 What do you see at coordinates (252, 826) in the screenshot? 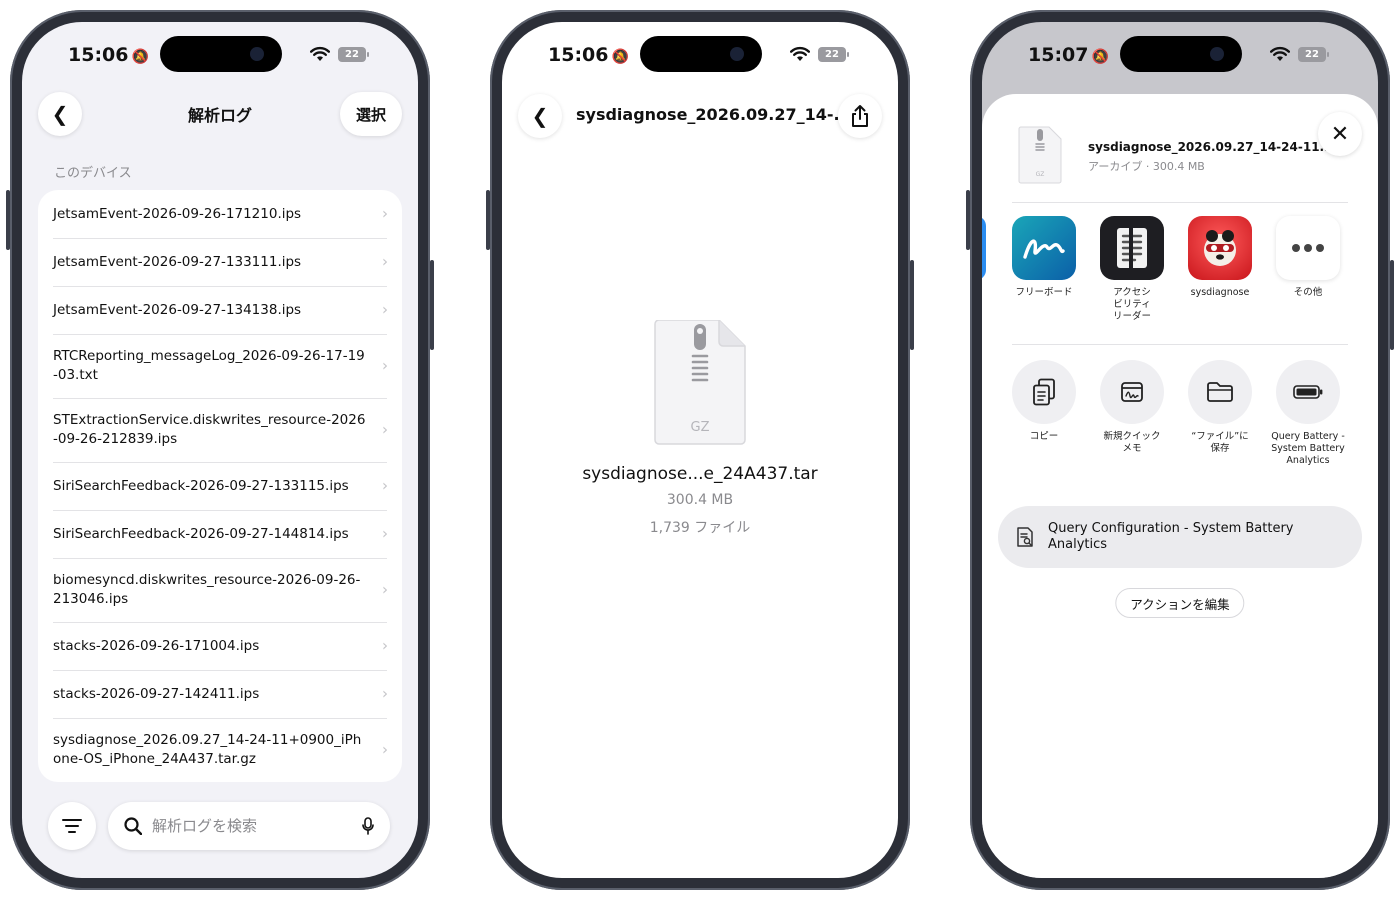
I see `search-input` at bounding box center [252, 826].